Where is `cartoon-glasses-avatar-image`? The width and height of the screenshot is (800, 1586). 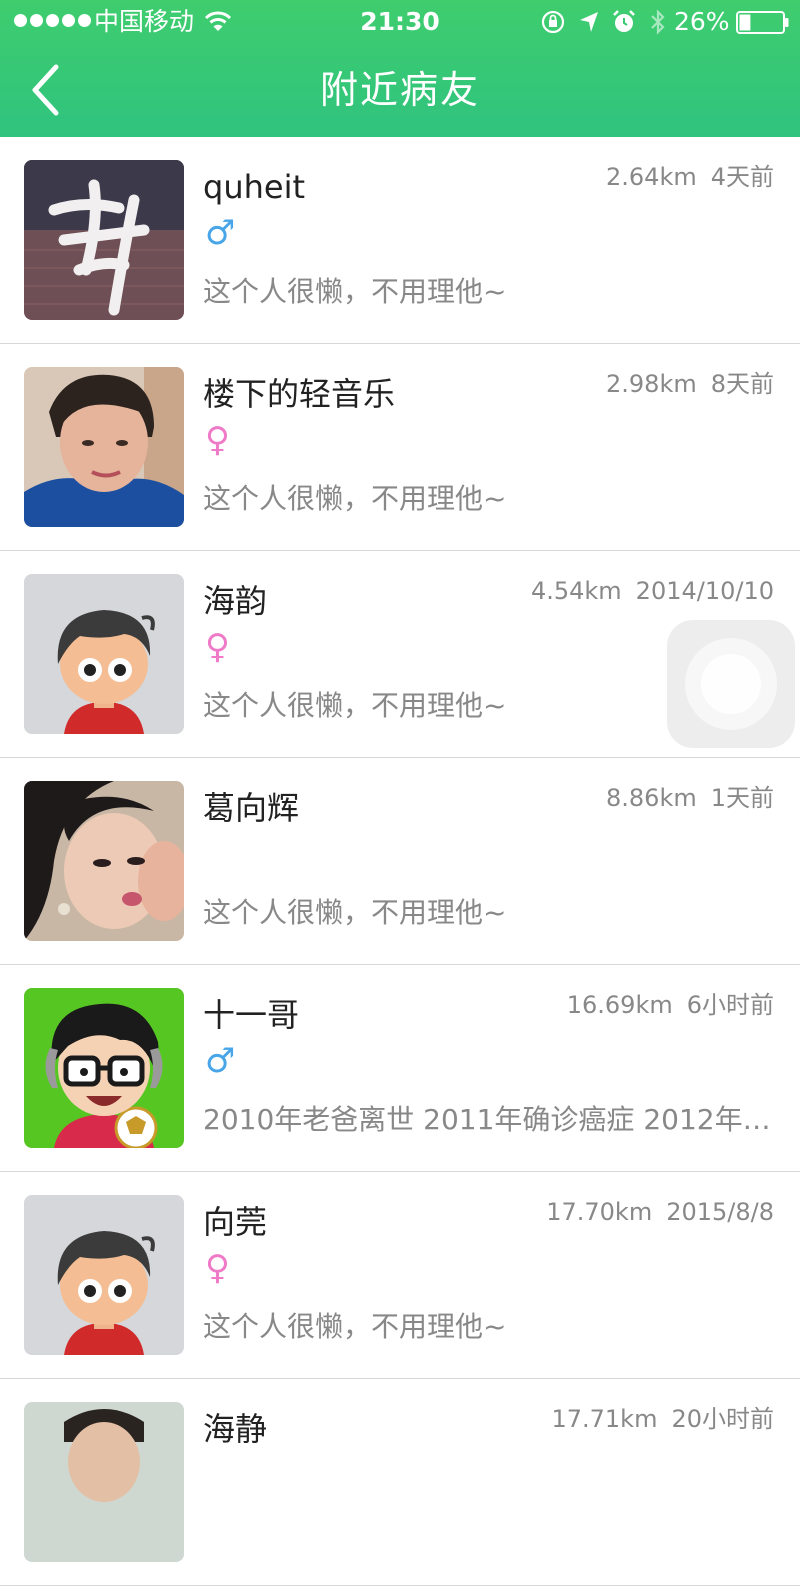
cartoon-glasses-avatar-image is located at coordinates (104, 1068).